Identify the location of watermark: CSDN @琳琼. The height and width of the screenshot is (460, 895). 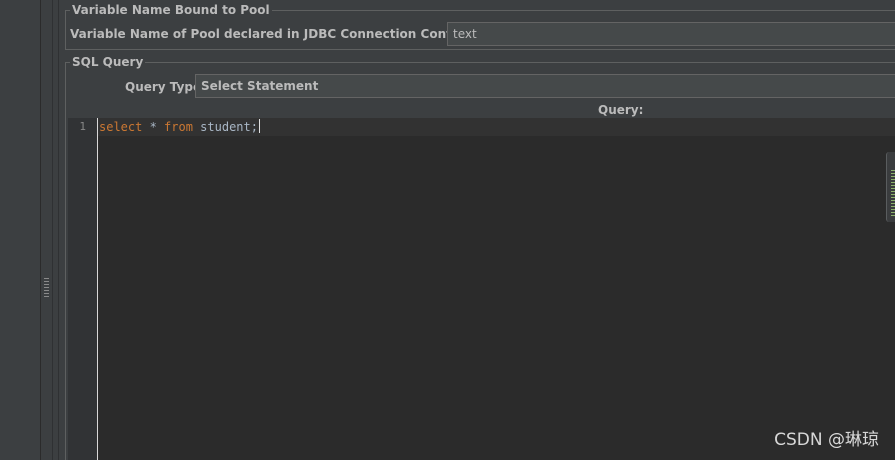
(826, 440).